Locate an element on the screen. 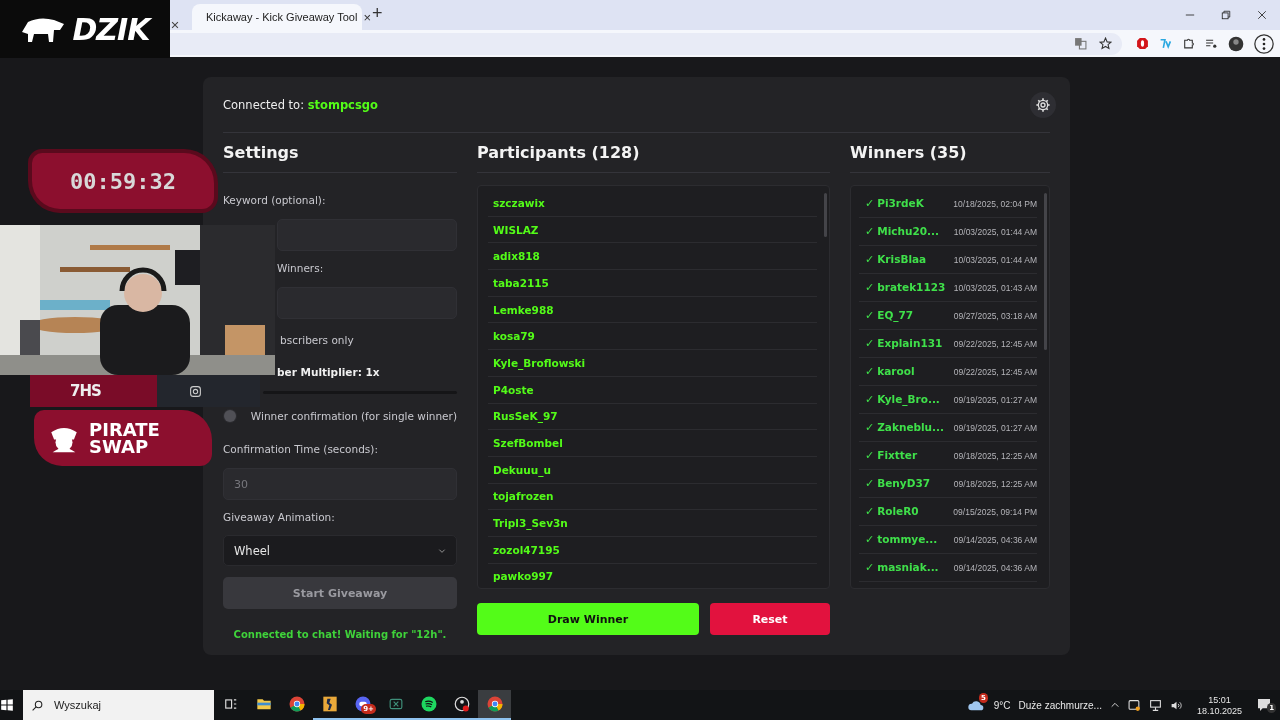  taskbar-app is located at coordinates (494, 705).